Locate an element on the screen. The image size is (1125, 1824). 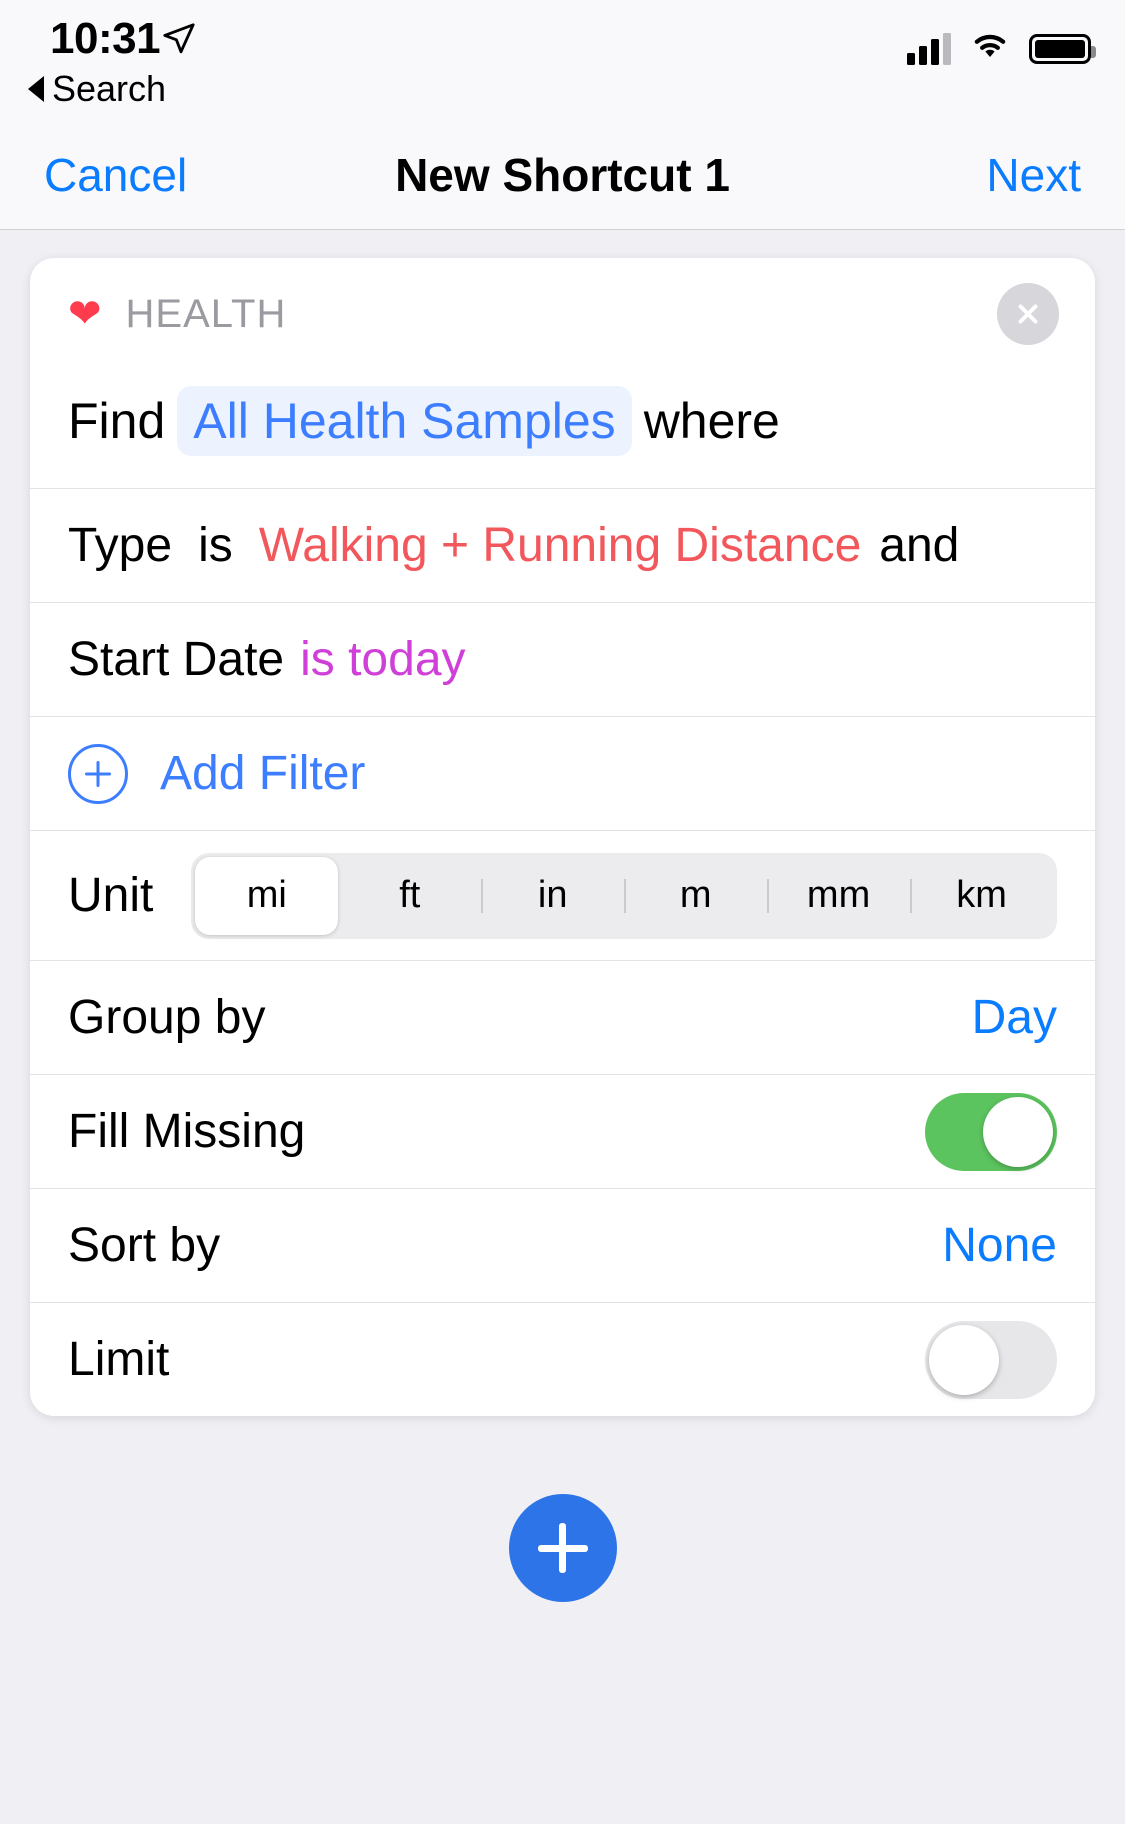
filter-type-value: Walking + Running Distance is located at coordinates (560, 545).